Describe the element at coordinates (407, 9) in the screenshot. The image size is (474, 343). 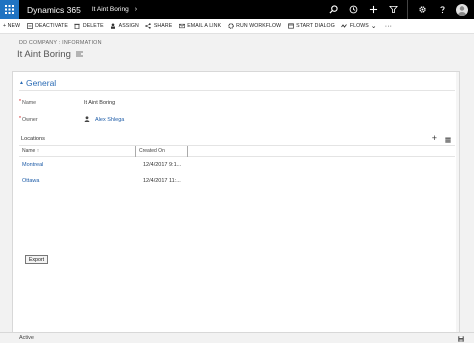
I see `nav-divider` at that location.